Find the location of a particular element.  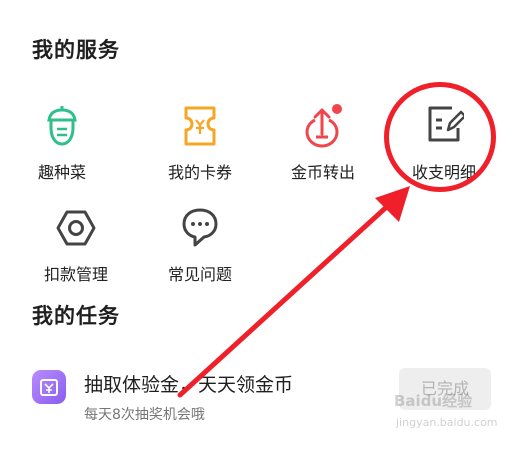

coupon-icon is located at coordinates (200, 126).